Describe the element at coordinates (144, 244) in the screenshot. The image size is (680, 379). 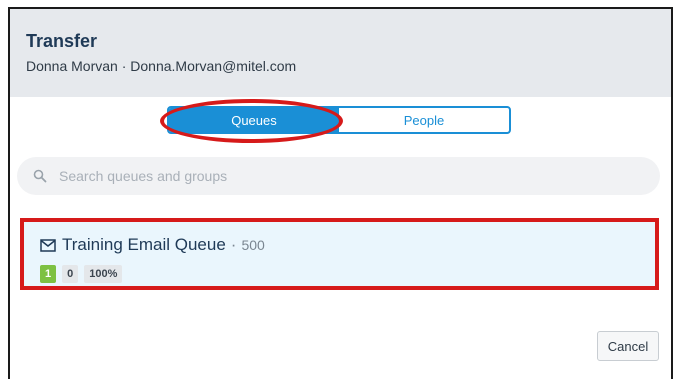
I see `queue-name: Training Email Queue` at that location.